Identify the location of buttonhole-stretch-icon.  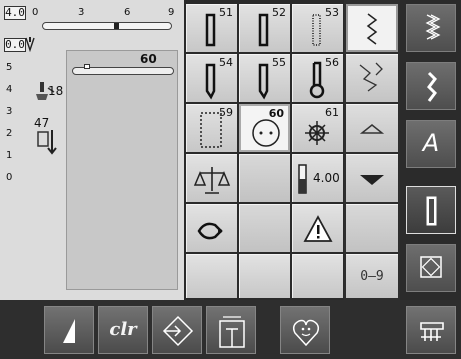
(263, 30).